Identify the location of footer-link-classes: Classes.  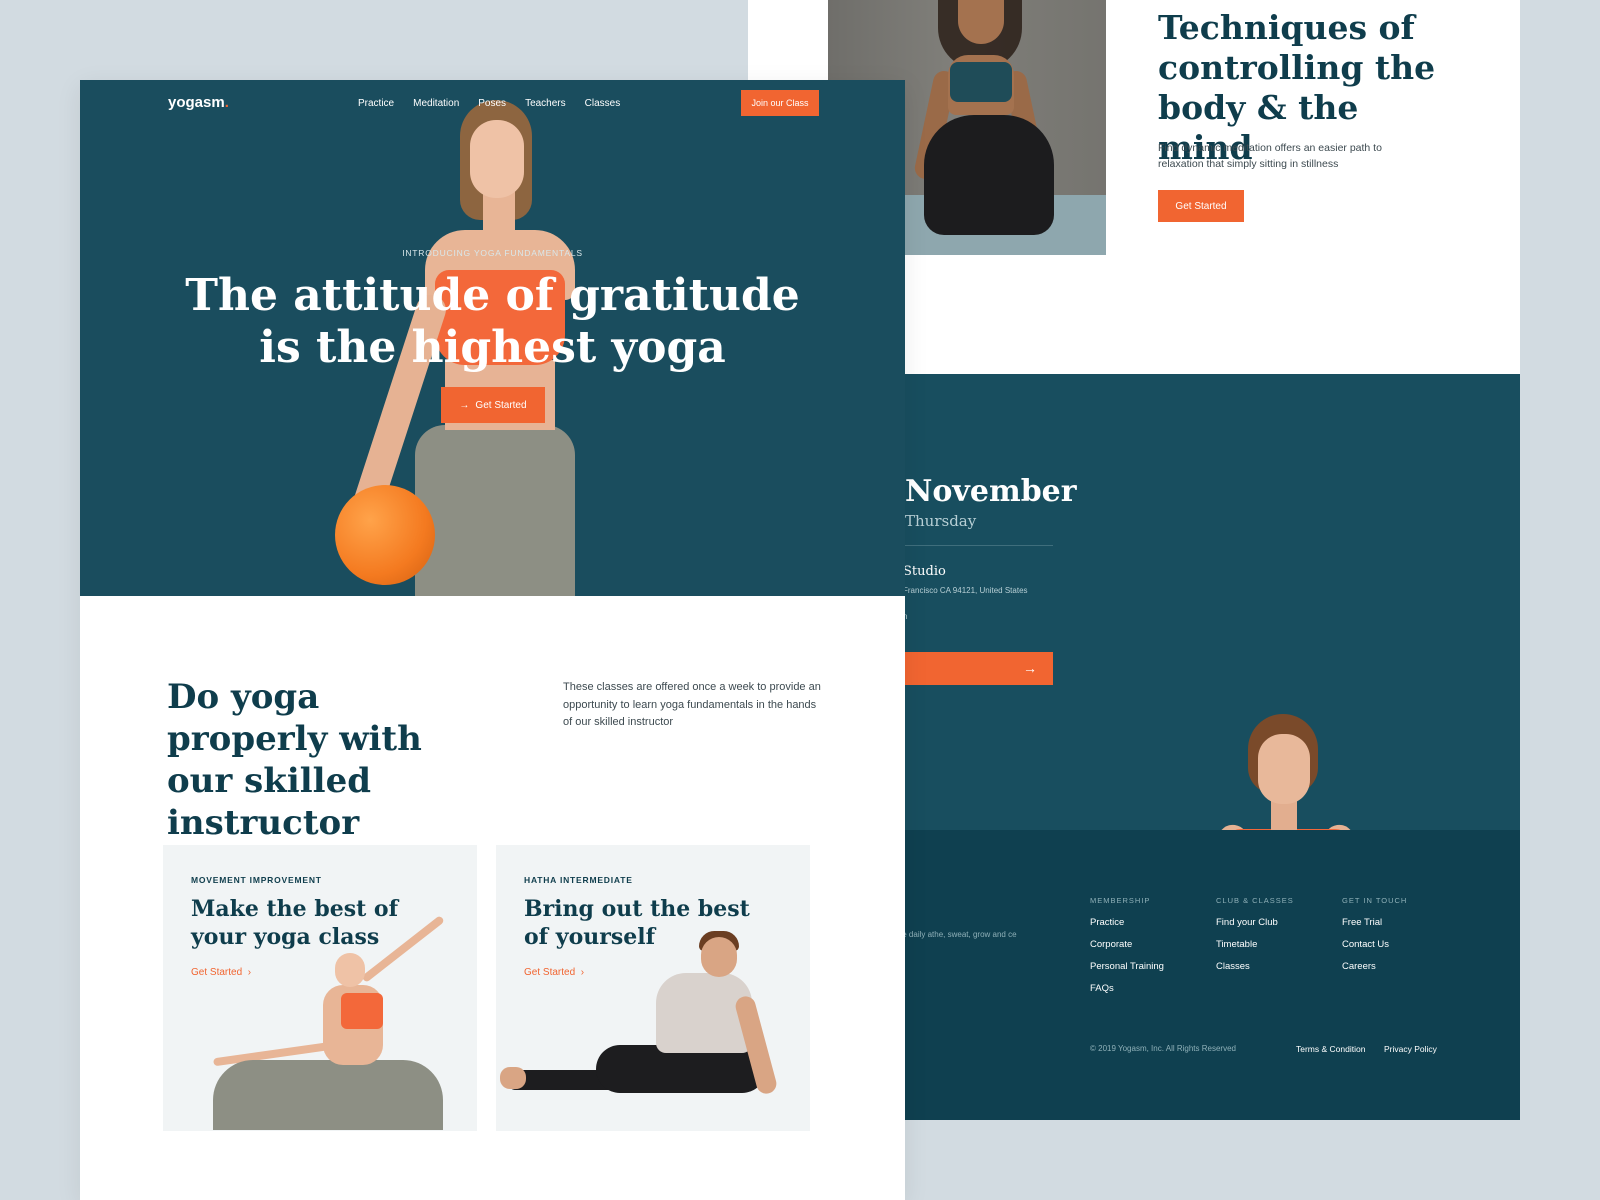
(1255, 966).